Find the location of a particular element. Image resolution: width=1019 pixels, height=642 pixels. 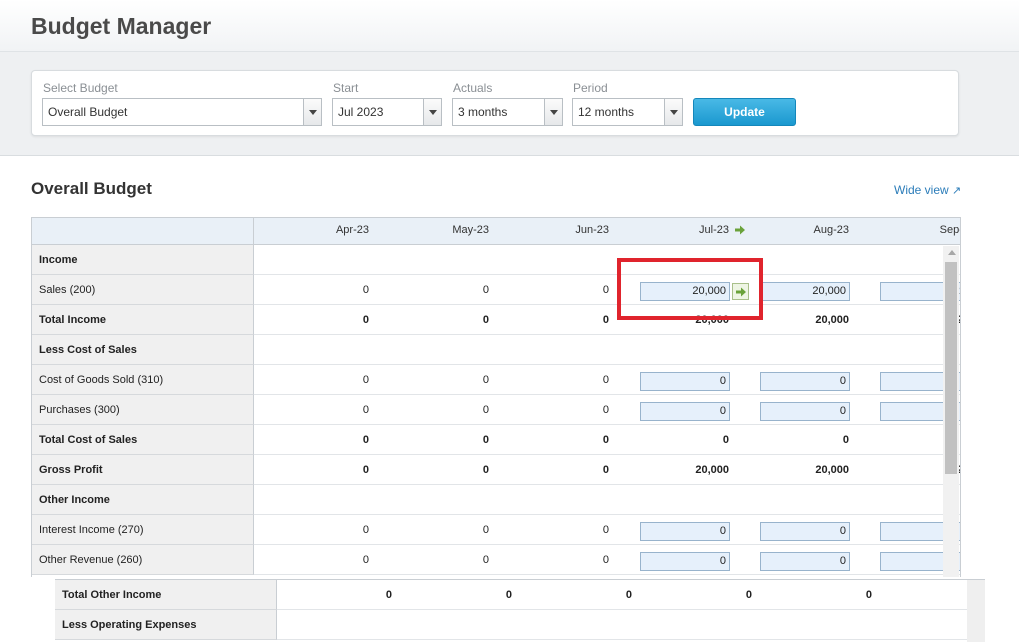

month-header-4: Aug-23 is located at coordinates (831, 230).